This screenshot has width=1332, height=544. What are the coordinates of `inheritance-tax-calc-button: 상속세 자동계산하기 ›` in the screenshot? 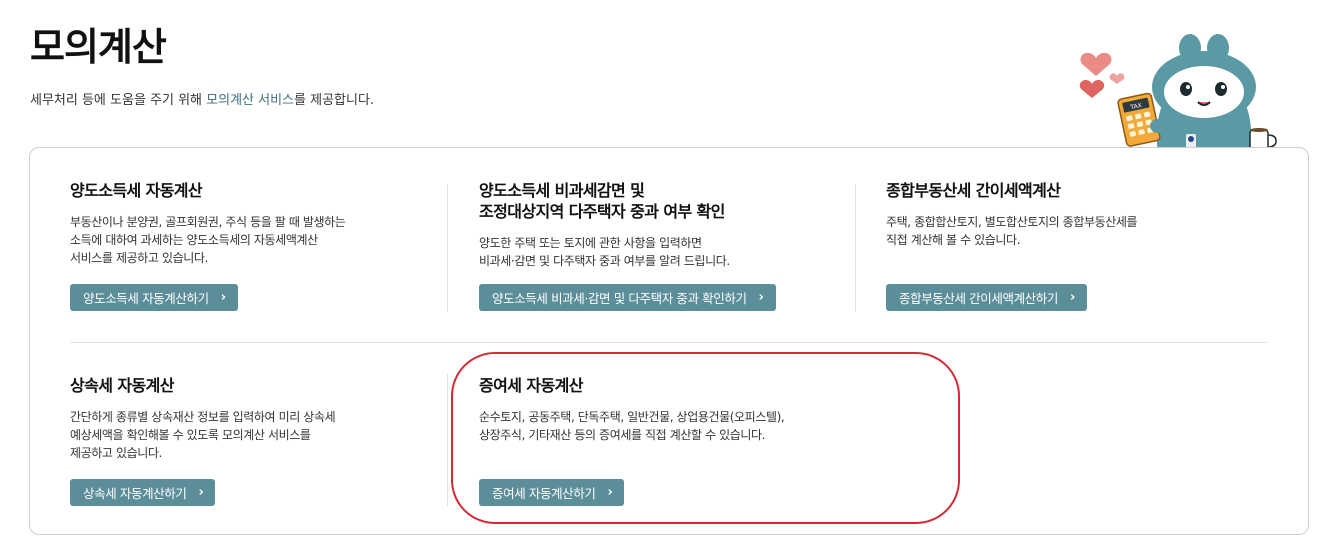 It's located at (143, 492).